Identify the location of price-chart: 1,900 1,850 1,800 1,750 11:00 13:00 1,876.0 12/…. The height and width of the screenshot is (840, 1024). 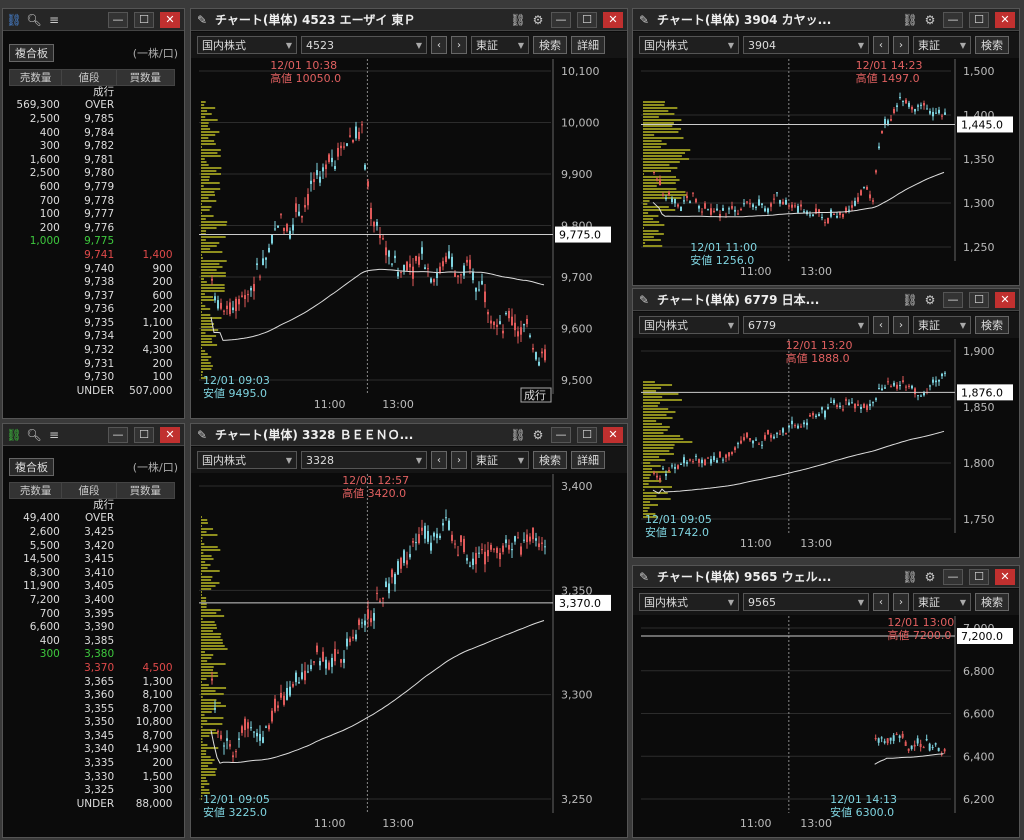
(826, 448).